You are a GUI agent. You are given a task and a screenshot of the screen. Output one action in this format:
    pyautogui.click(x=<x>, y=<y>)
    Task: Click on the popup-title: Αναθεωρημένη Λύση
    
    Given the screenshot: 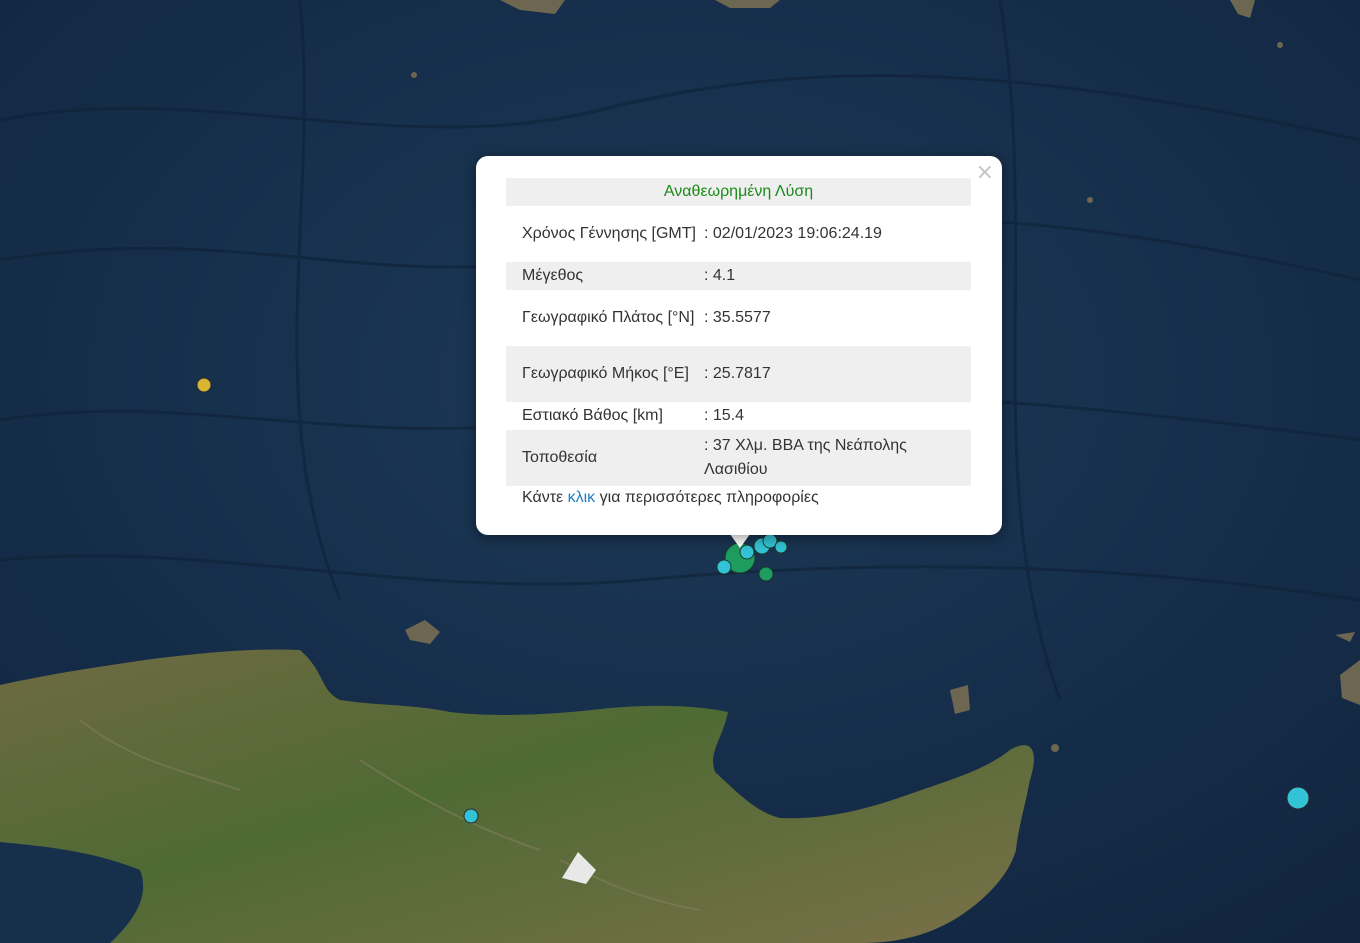 What is the action you would take?
    pyautogui.click(x=738, y=192)
    